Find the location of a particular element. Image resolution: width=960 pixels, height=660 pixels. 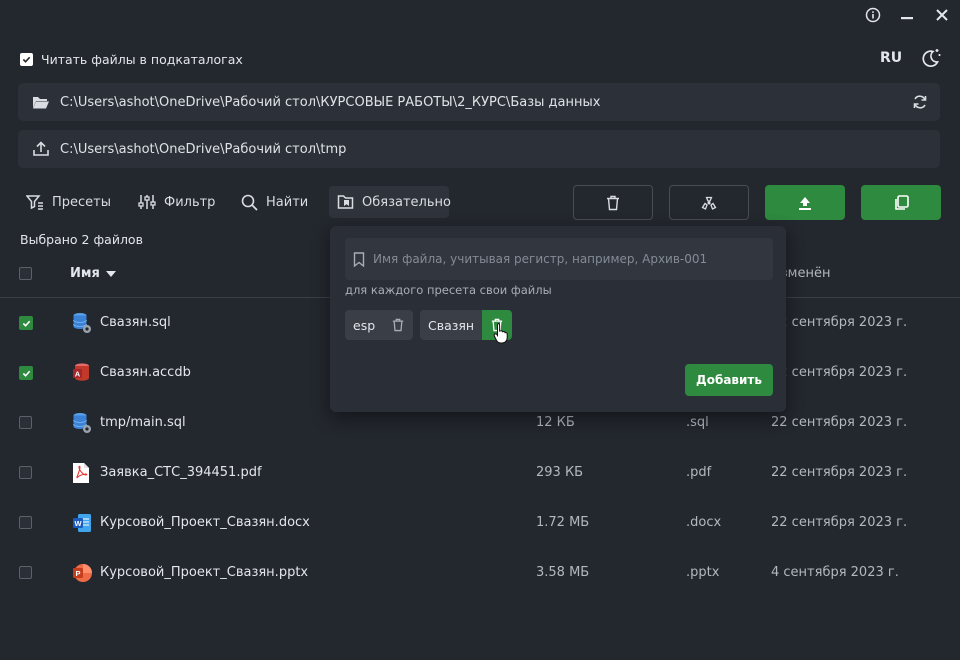

search-icon is located at coordinates (249, 202).